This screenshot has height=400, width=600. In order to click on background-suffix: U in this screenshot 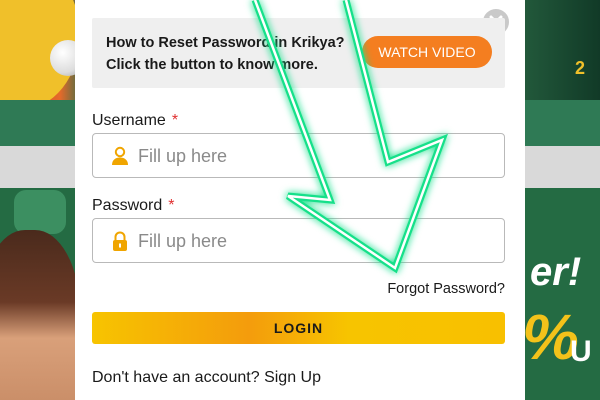, I will do `click(581, 351)`.